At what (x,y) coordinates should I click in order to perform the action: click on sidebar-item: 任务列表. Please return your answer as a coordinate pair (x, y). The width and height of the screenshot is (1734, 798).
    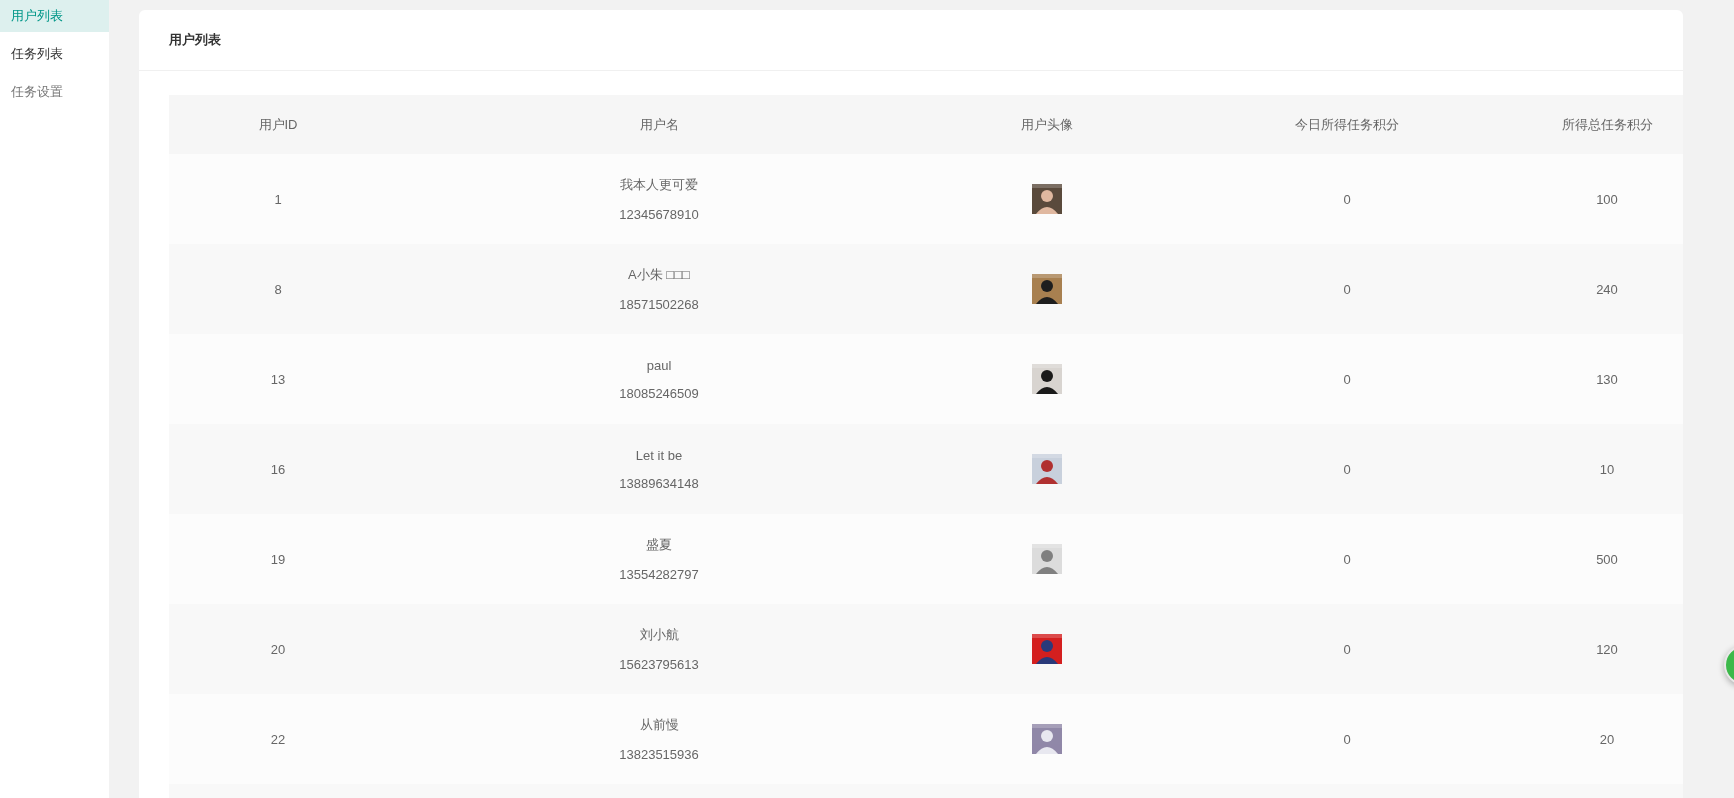
    Looking at the image, I should click on (54, 54).